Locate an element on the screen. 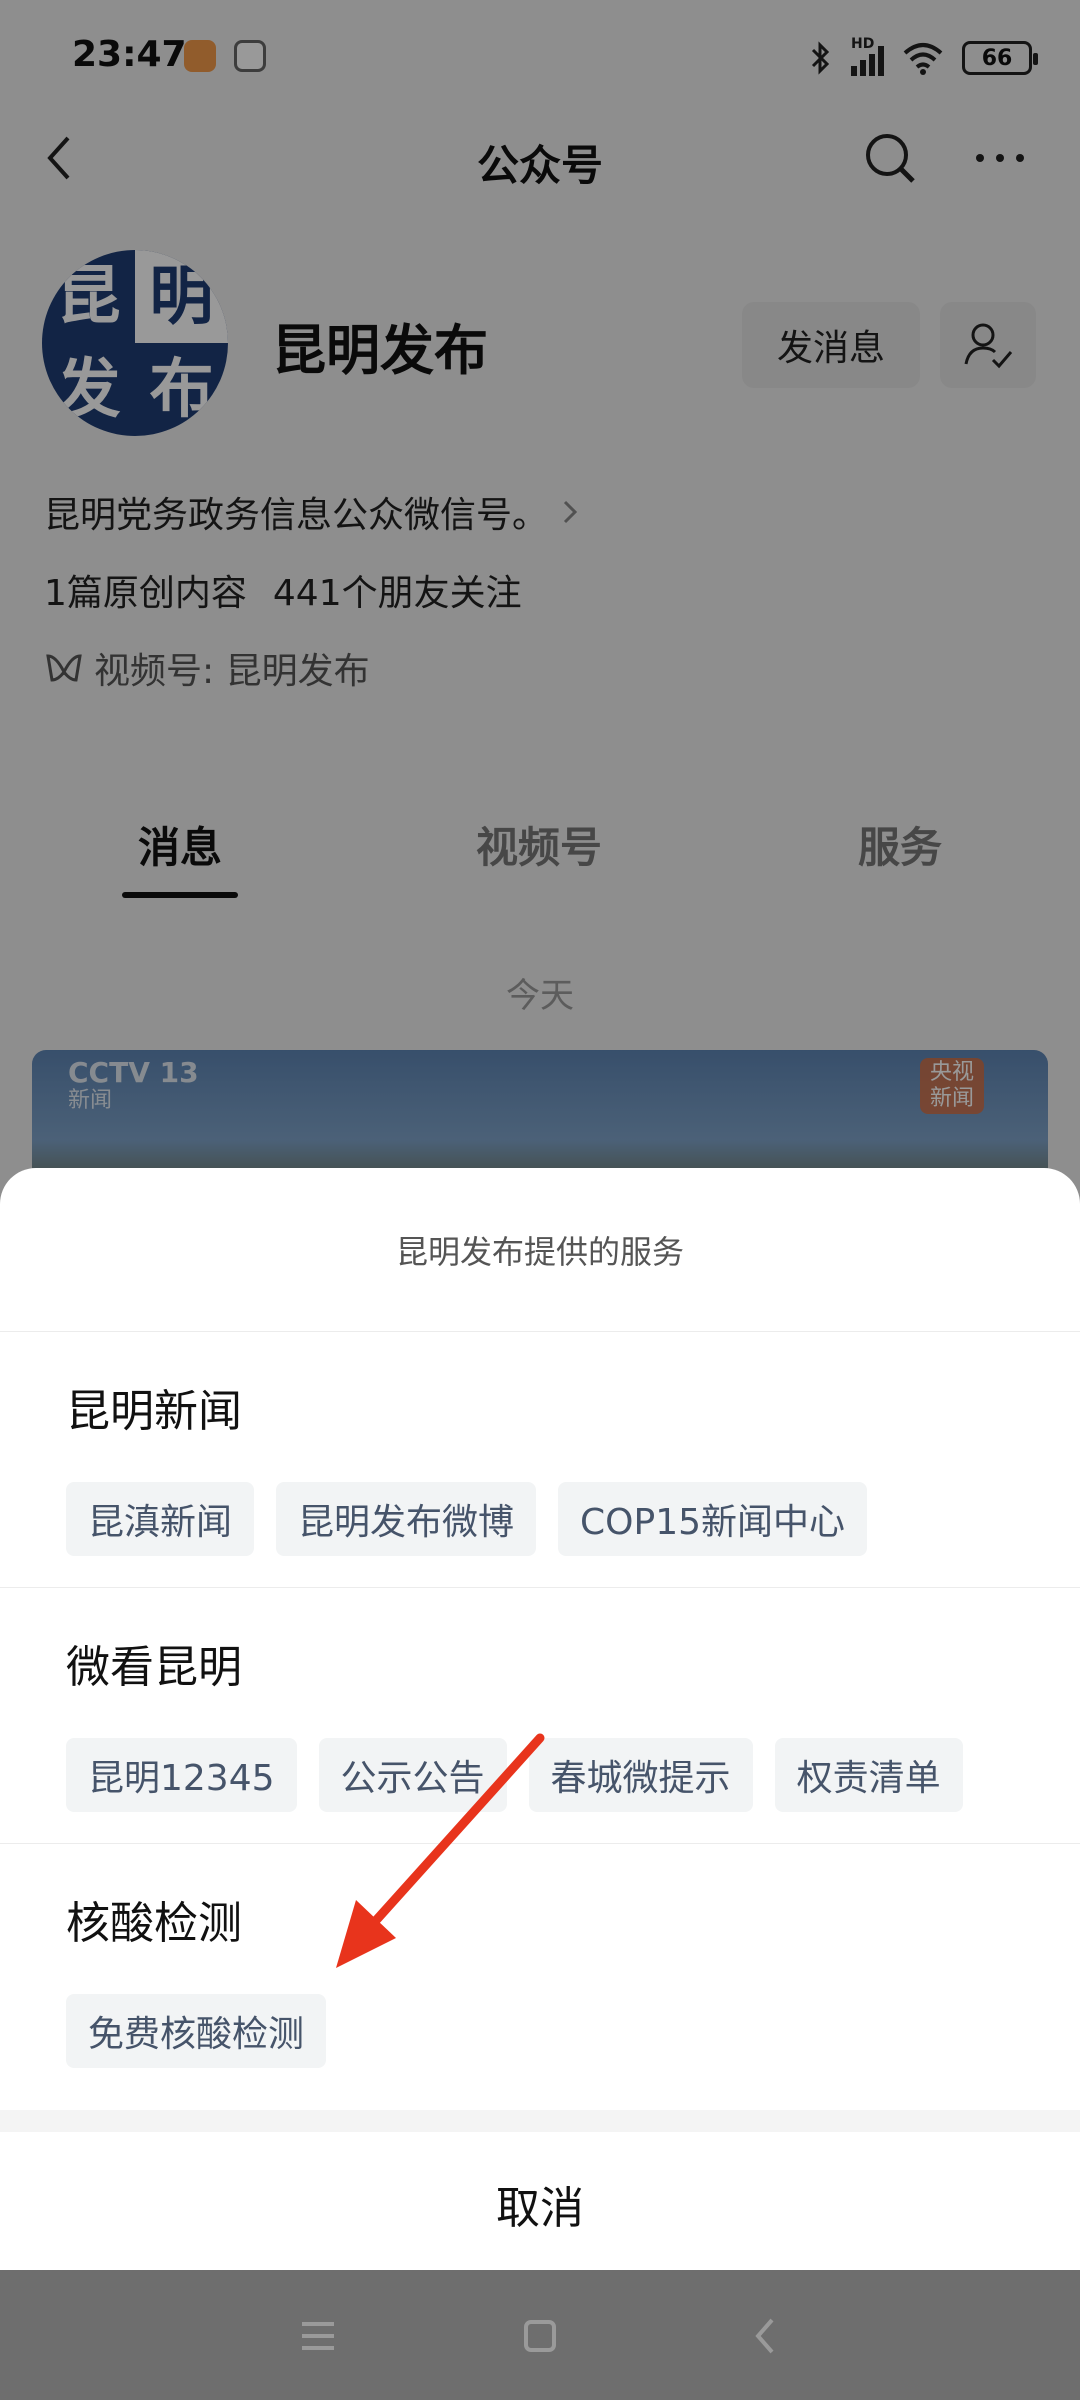  group-title: 昆明新闻 is located at coordinates (154, 1411).